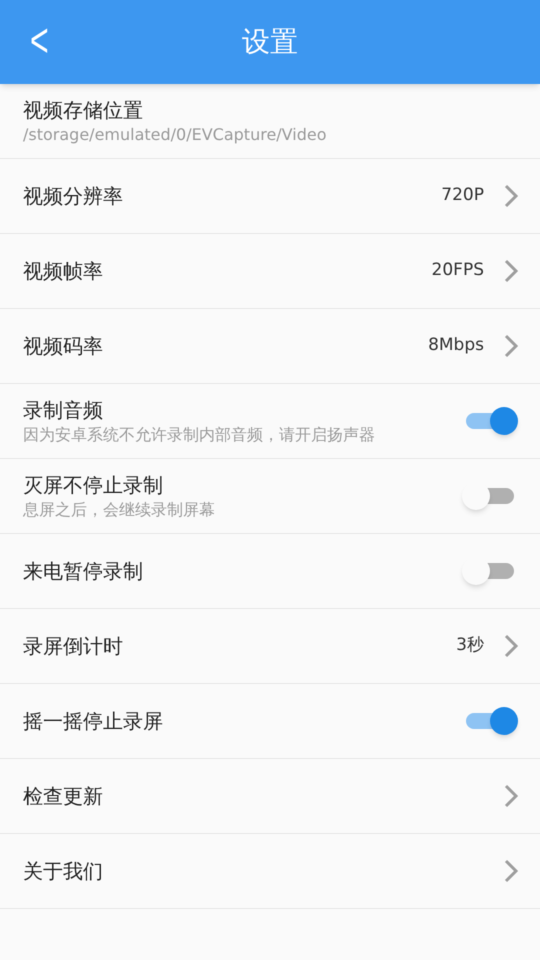 This screenshot has height=960, width=540. What do you see at coordinates (93, 485) in the screenshot?
I see `setting-title: 灭屏不停止录制` at bounding box center [93, 485].